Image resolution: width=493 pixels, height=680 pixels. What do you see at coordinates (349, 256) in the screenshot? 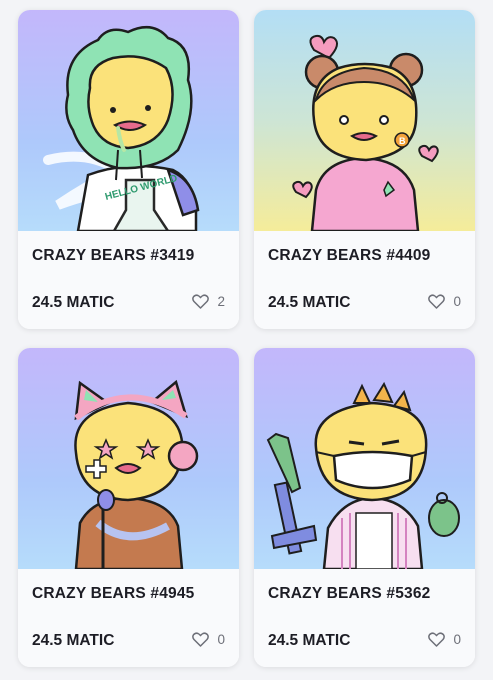
I see `nft-title: CRAZY BEARS #4409` at bounding box center [349, 256].